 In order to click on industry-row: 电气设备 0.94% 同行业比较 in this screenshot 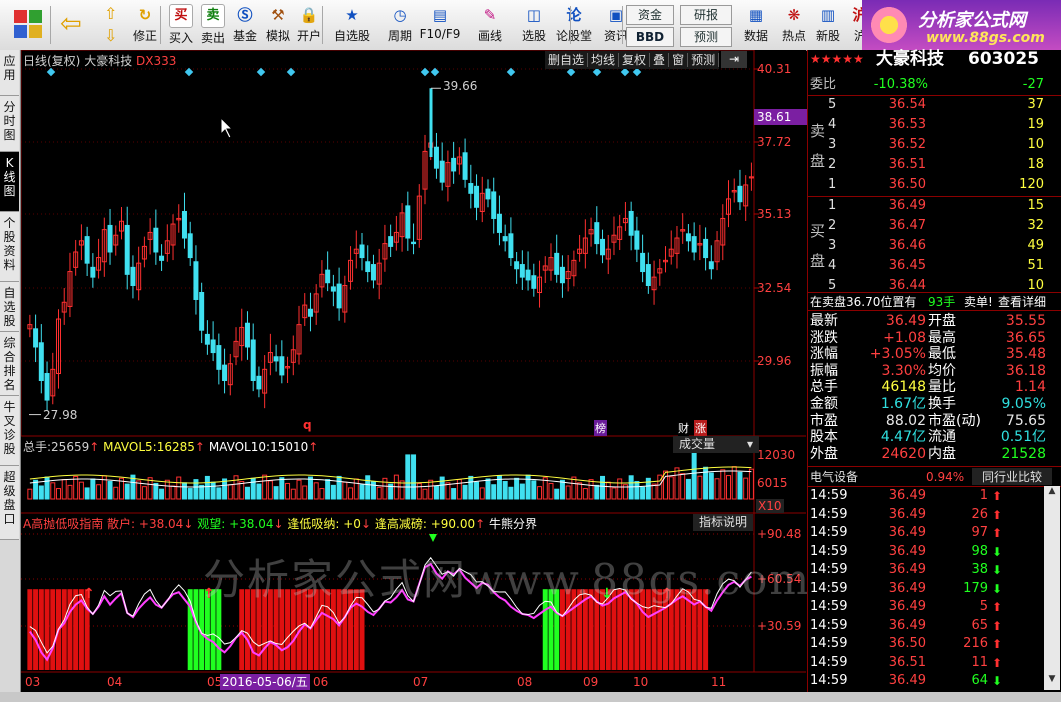, I will do `click(934, 477)`.